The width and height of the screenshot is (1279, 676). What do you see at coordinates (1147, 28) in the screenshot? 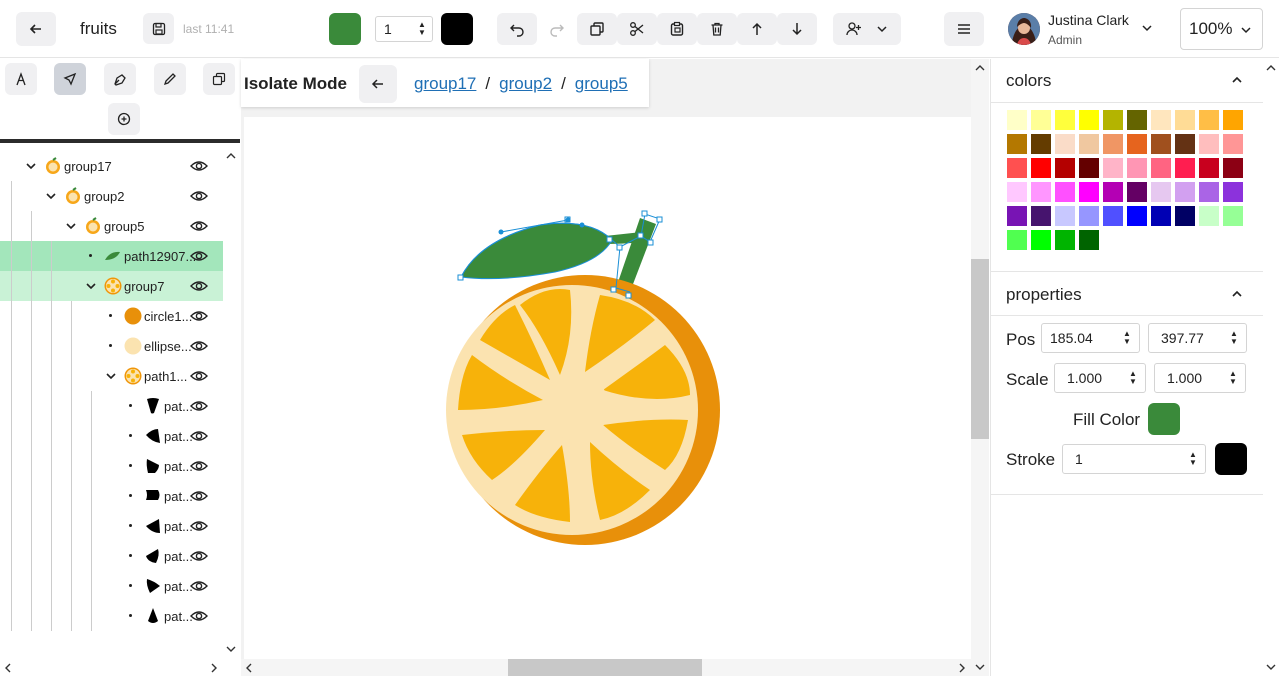
I see `user-menu-chevron-icon` at bounding box center [1147, 28].